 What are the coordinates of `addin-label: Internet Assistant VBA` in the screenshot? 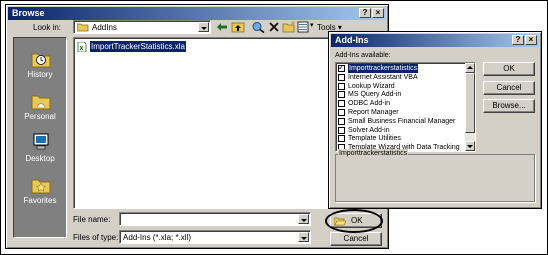 It's located at (383, 77).